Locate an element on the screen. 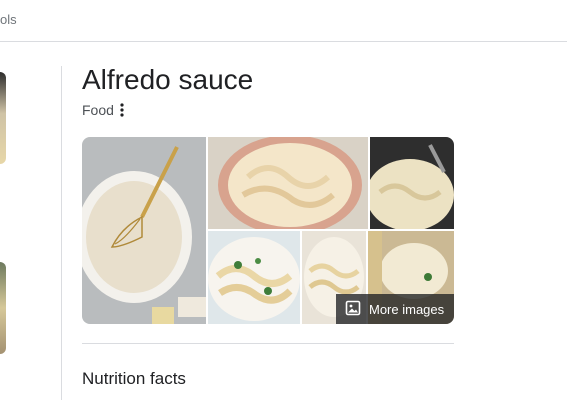 This screenshot has height=400, width=567. more-options-icon is located at coordinates (122, 110).